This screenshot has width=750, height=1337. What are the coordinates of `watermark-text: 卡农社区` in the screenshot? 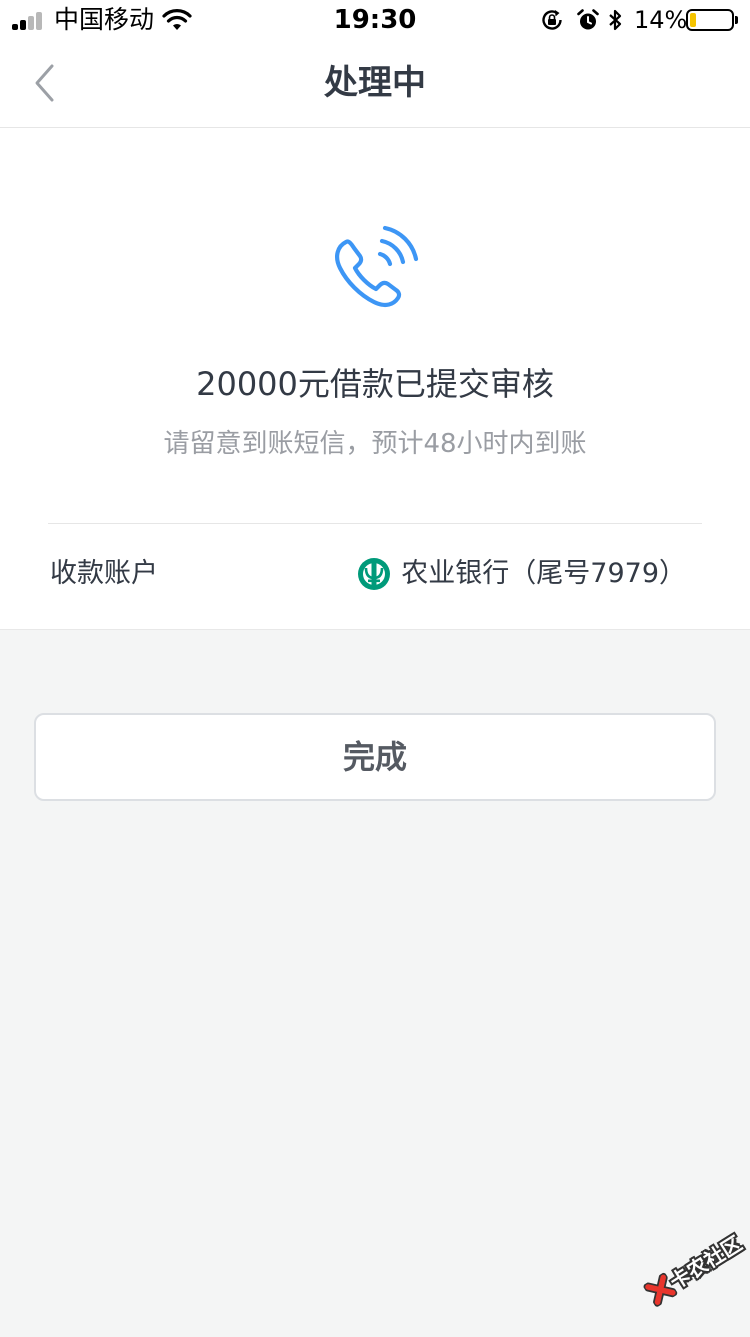 It's located at (706, 1262).